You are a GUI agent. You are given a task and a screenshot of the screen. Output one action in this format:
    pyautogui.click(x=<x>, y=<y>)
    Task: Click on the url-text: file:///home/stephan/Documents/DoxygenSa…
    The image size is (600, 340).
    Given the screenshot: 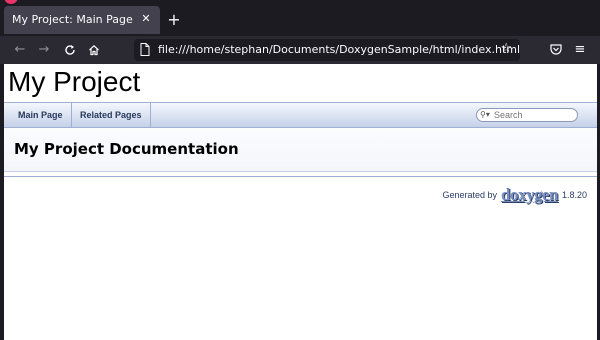 What is the action you would take?
    pyautogui.click(x=339, y=49)
    